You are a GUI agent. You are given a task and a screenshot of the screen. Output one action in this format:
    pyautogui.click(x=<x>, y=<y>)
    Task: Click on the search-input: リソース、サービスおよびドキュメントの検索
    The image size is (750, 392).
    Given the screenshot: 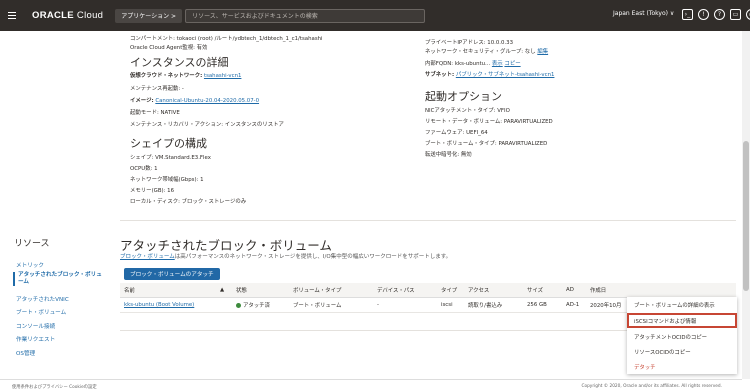 What is the action you would take?
    pyautogui.click(x=305, y=15)
    